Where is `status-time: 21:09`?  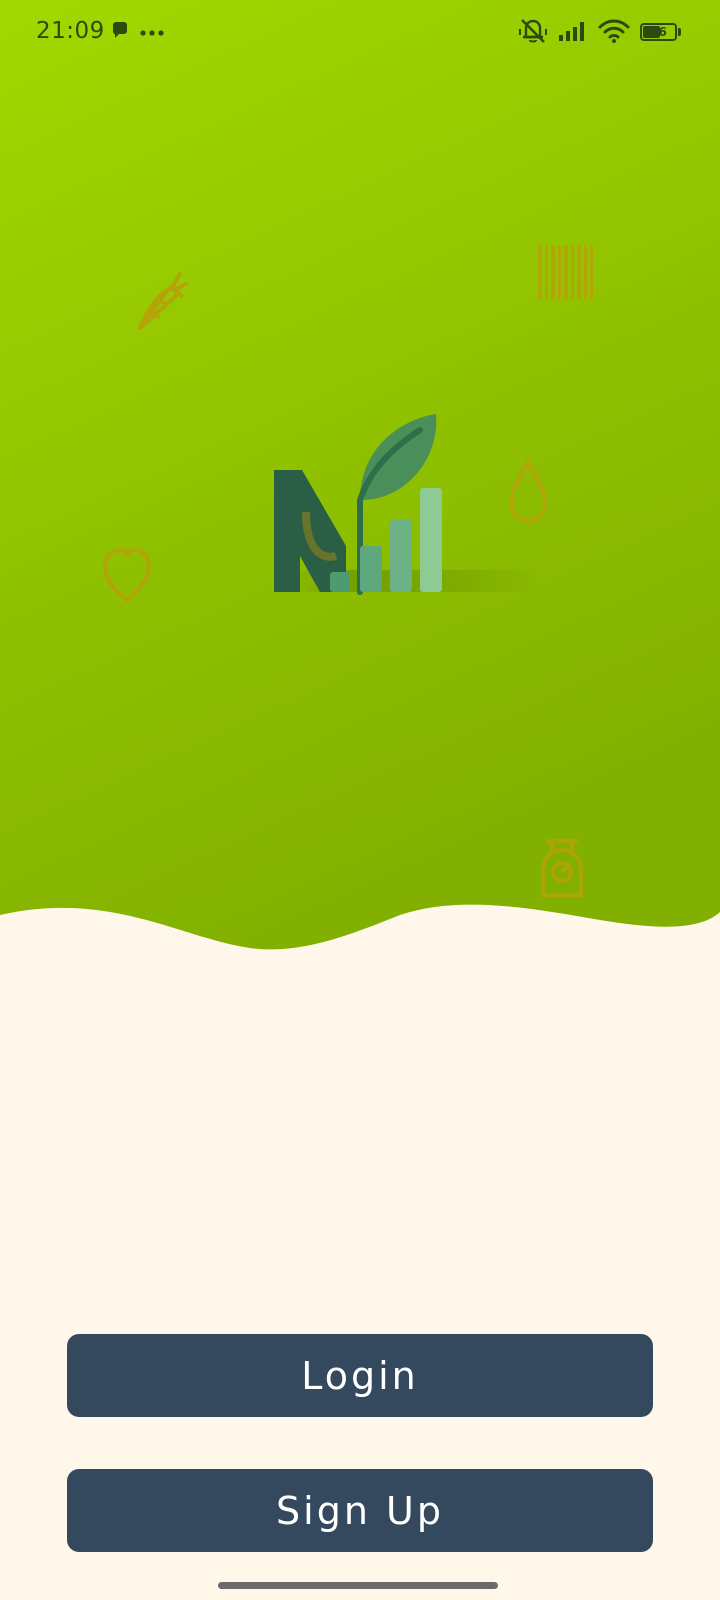
status-time: 21:09 is located at coordinates (70, 31).